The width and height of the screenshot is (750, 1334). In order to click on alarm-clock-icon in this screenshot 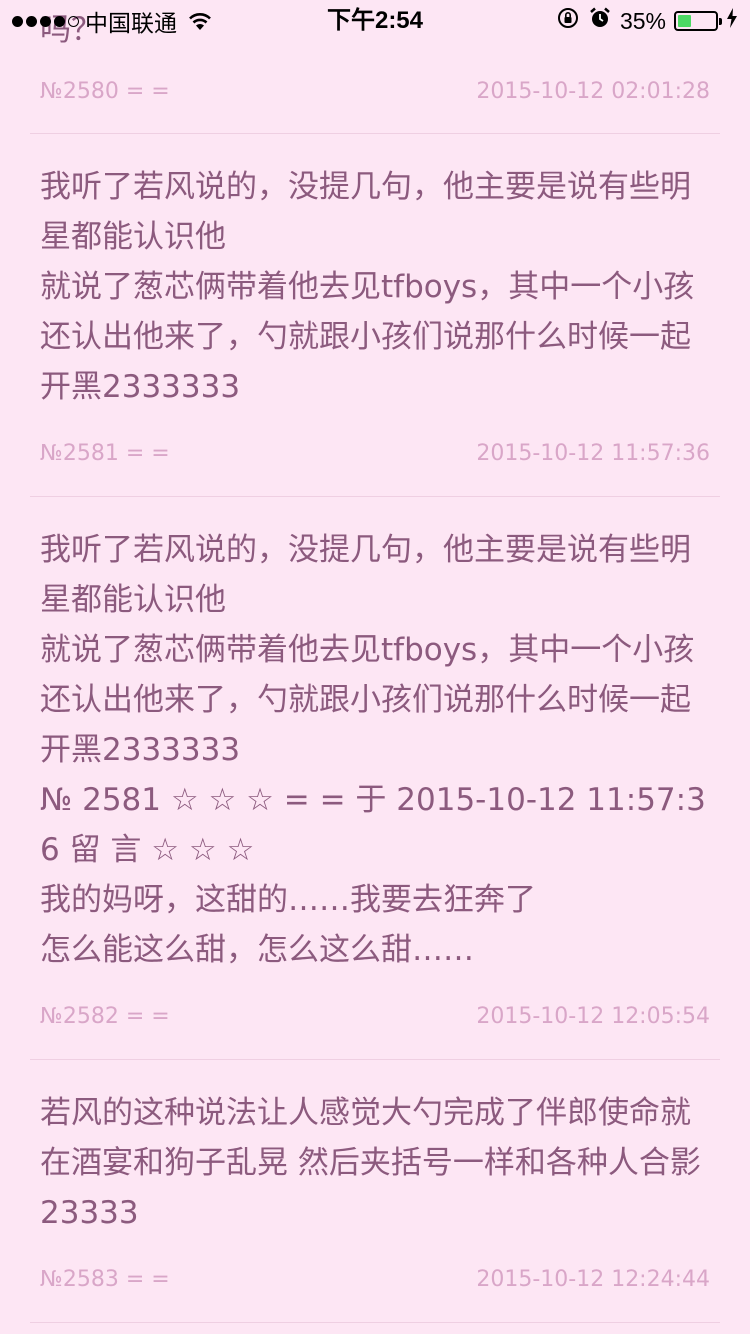, I will do `click(600, 21)`.